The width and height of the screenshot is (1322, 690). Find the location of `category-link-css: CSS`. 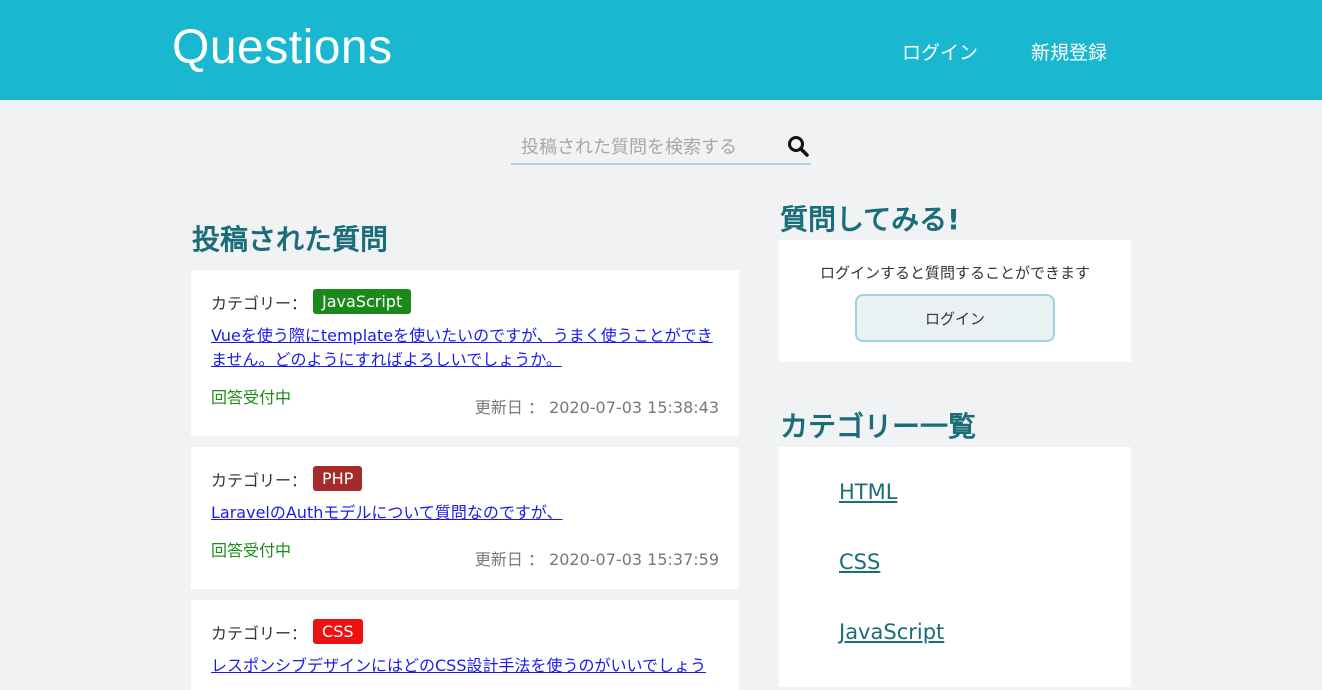

category-link-css: CSS is located at coordinates (859, 562).